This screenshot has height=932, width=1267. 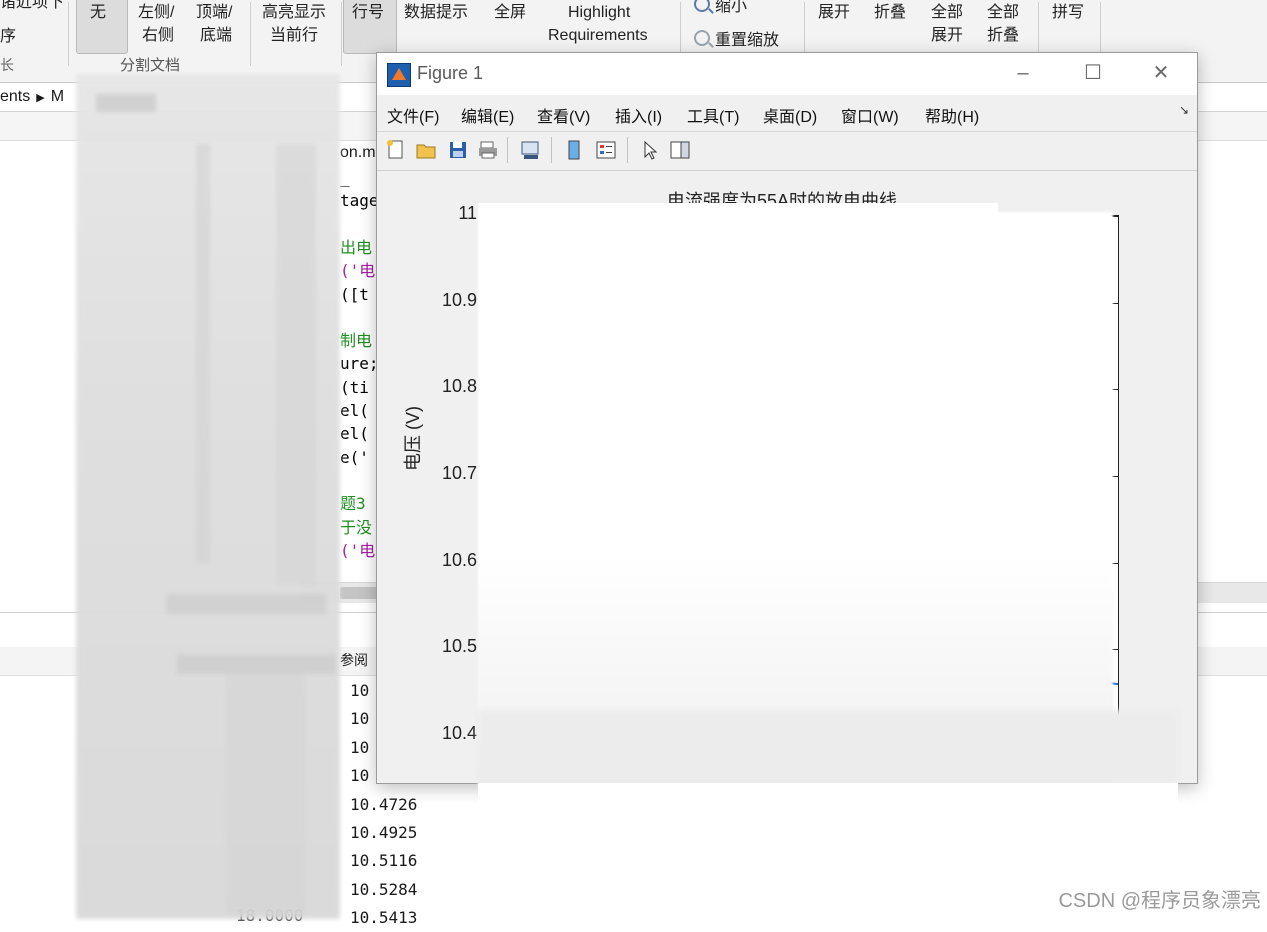 I want to click on btn-zoom-out-label: 缩小, so click(x=731, y=7).